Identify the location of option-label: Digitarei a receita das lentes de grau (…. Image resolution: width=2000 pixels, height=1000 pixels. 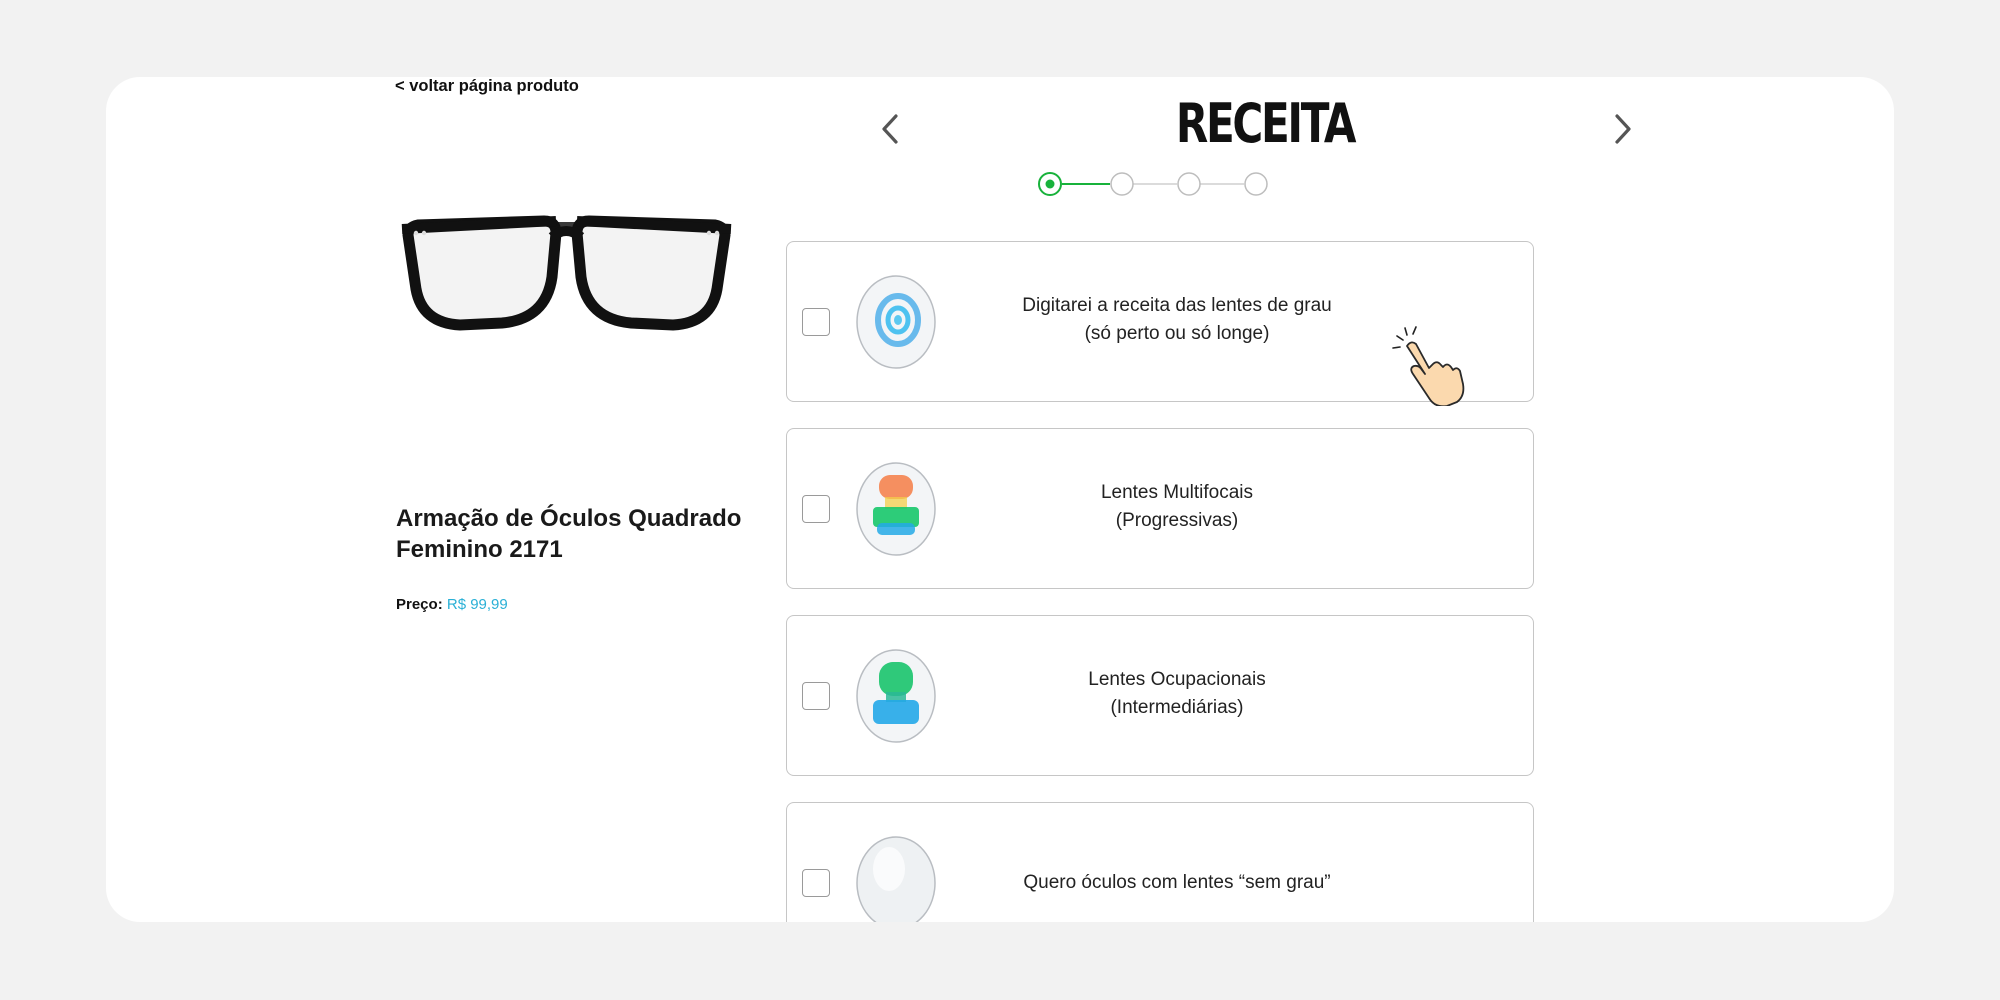
(1177, 320).